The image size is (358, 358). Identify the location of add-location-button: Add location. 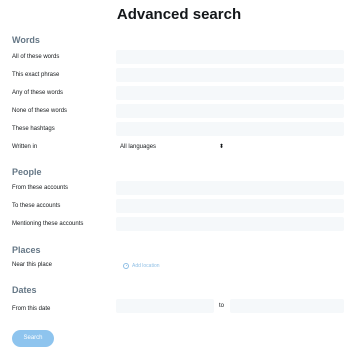
(141, 266).